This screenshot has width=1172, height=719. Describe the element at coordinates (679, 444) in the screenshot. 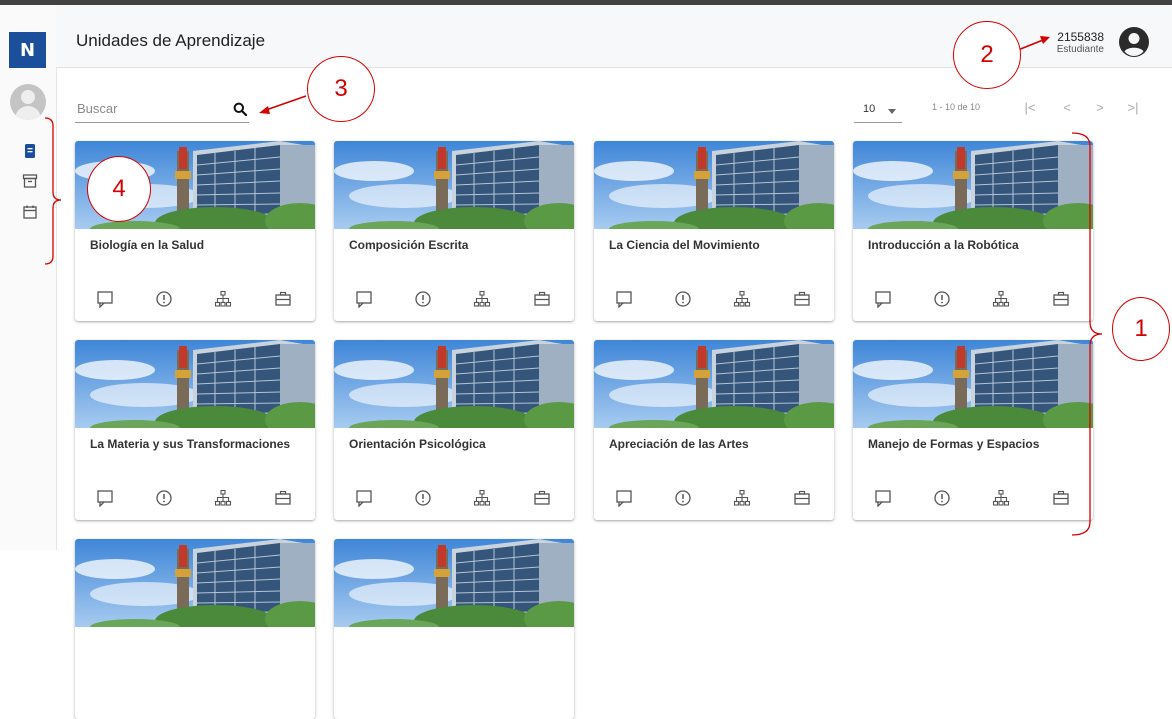

I see `course-title: Apreciación de las Artes` at that location.